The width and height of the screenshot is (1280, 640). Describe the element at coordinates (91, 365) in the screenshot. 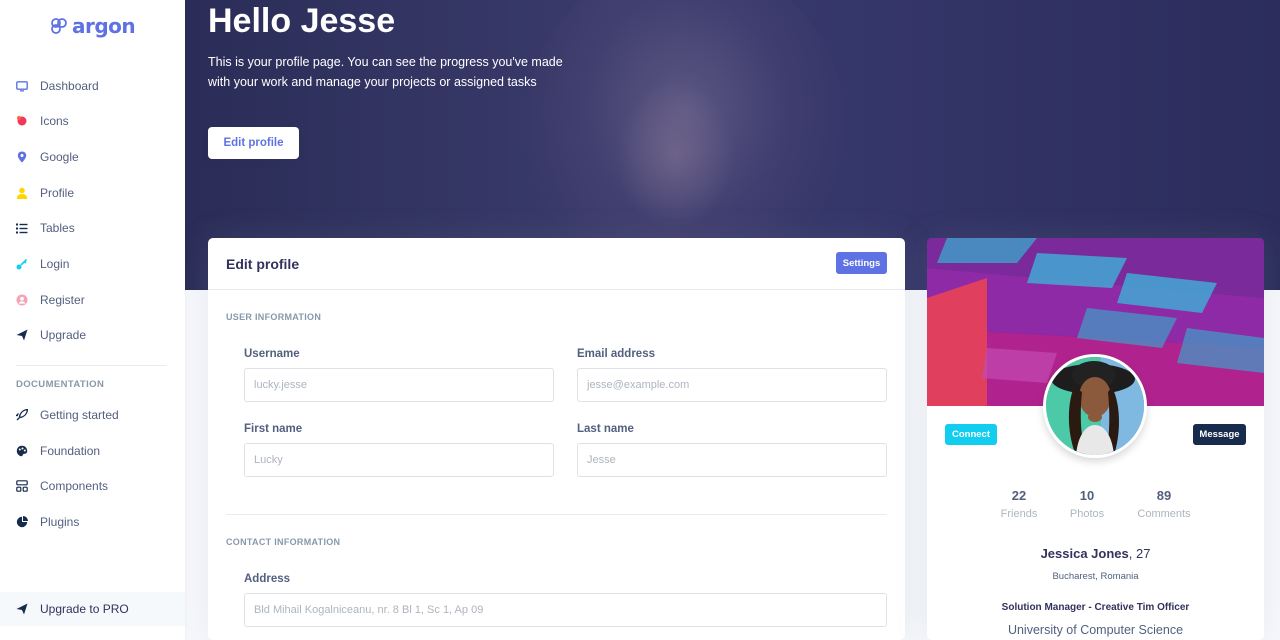

I see `sidebar-divider` at that location.